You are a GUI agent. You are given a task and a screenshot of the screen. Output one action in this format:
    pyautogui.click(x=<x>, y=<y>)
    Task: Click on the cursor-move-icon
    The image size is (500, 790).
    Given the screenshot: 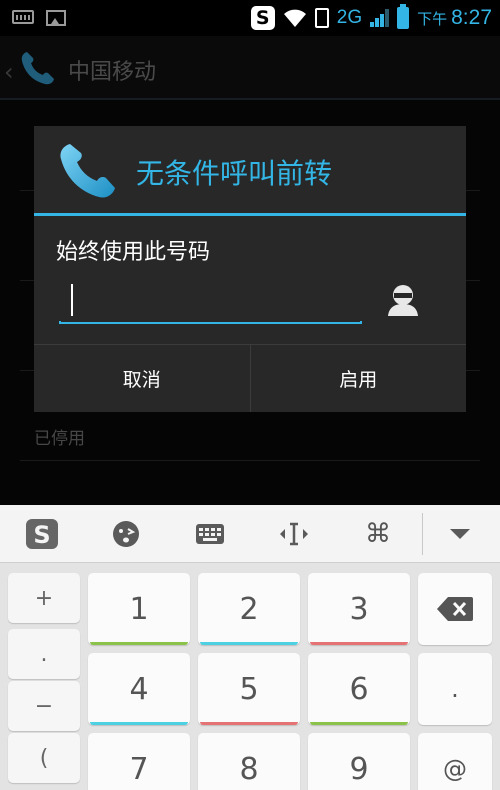 What is the action you would take?
    pyautogui.click(x=294, y=534)
    